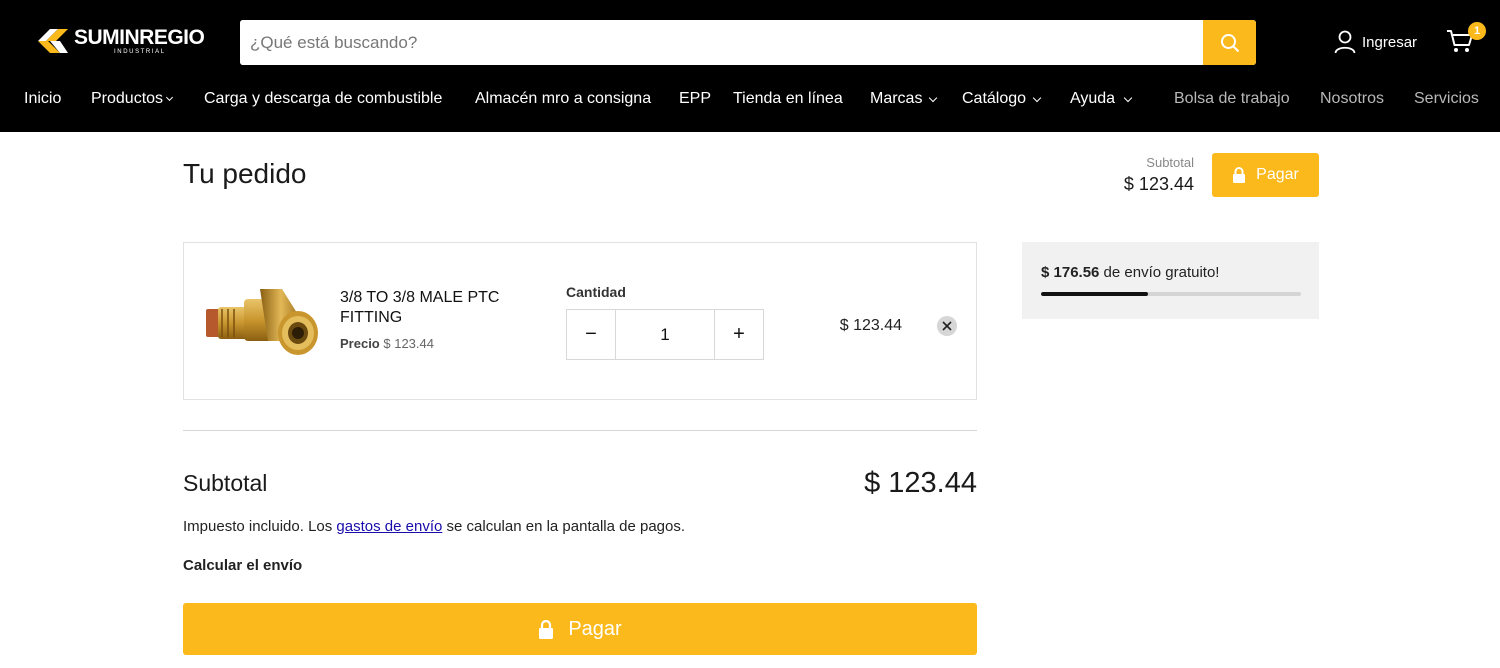 This screenshot has height=668, width=1500. I want to click on login-link: Ingresar, so click(1375, 42).